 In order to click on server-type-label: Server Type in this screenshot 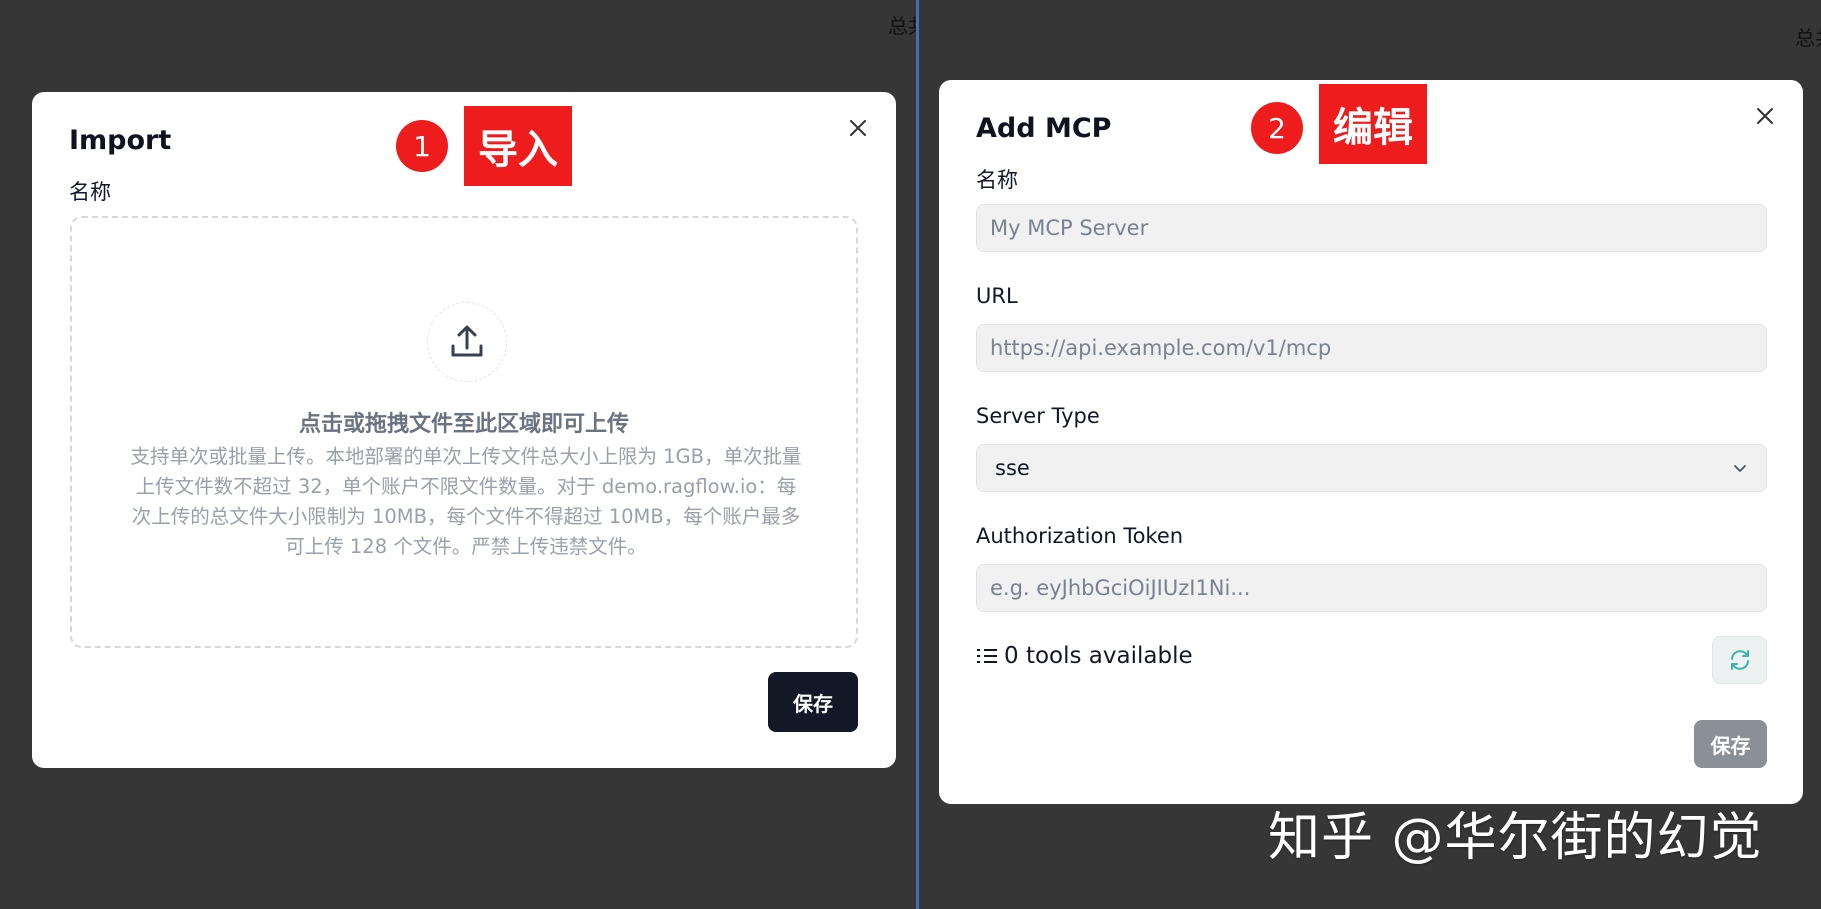, I will do `click(1038, 416)`.